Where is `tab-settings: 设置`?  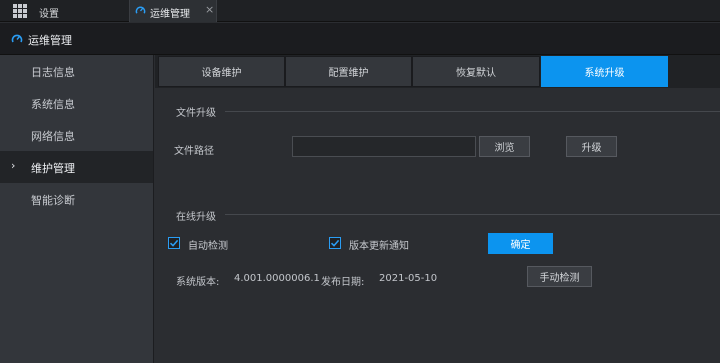
tab-settings: 设置 is located at coordinates (64, 11).